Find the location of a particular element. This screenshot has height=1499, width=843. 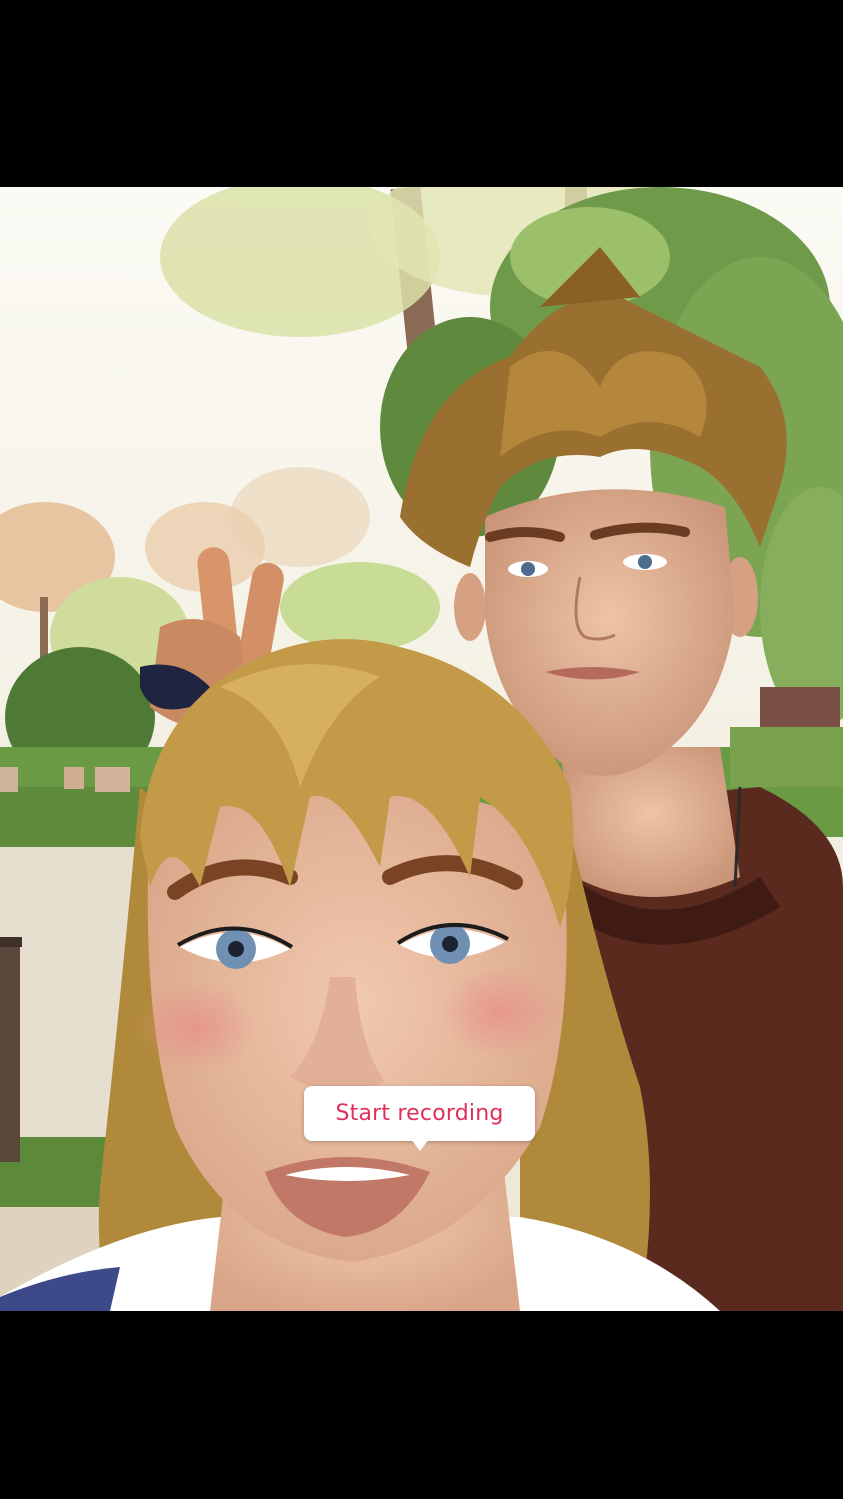

tooltip-pointer is located at coordinates (420, 1145).